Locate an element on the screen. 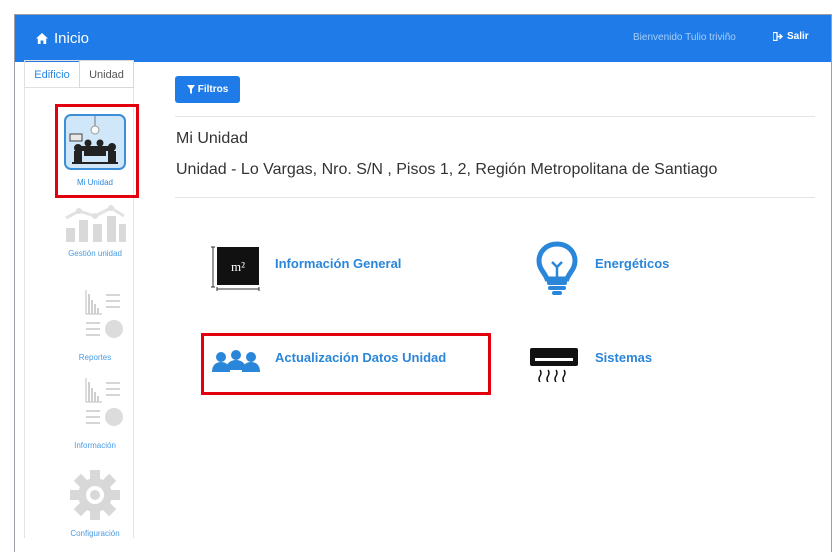  bar-chart-icon is located at coordinates (95, 223).